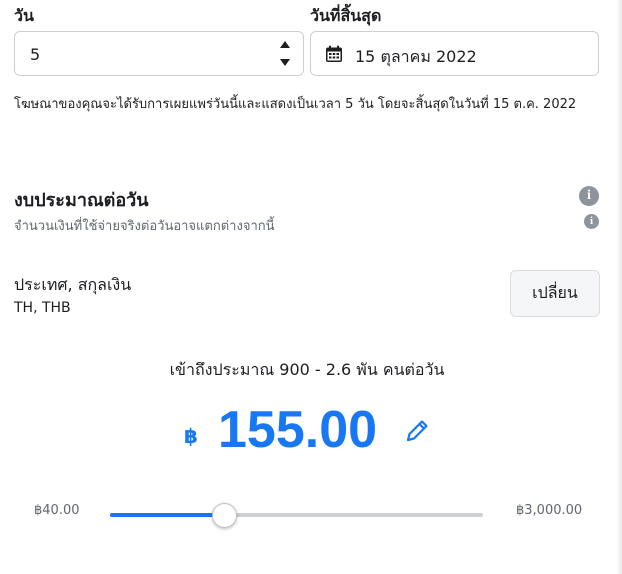  Describe the element at coordinates (549, 510) in the screenshot. I see `slider-max-label: ฿3,000.00` at that location.